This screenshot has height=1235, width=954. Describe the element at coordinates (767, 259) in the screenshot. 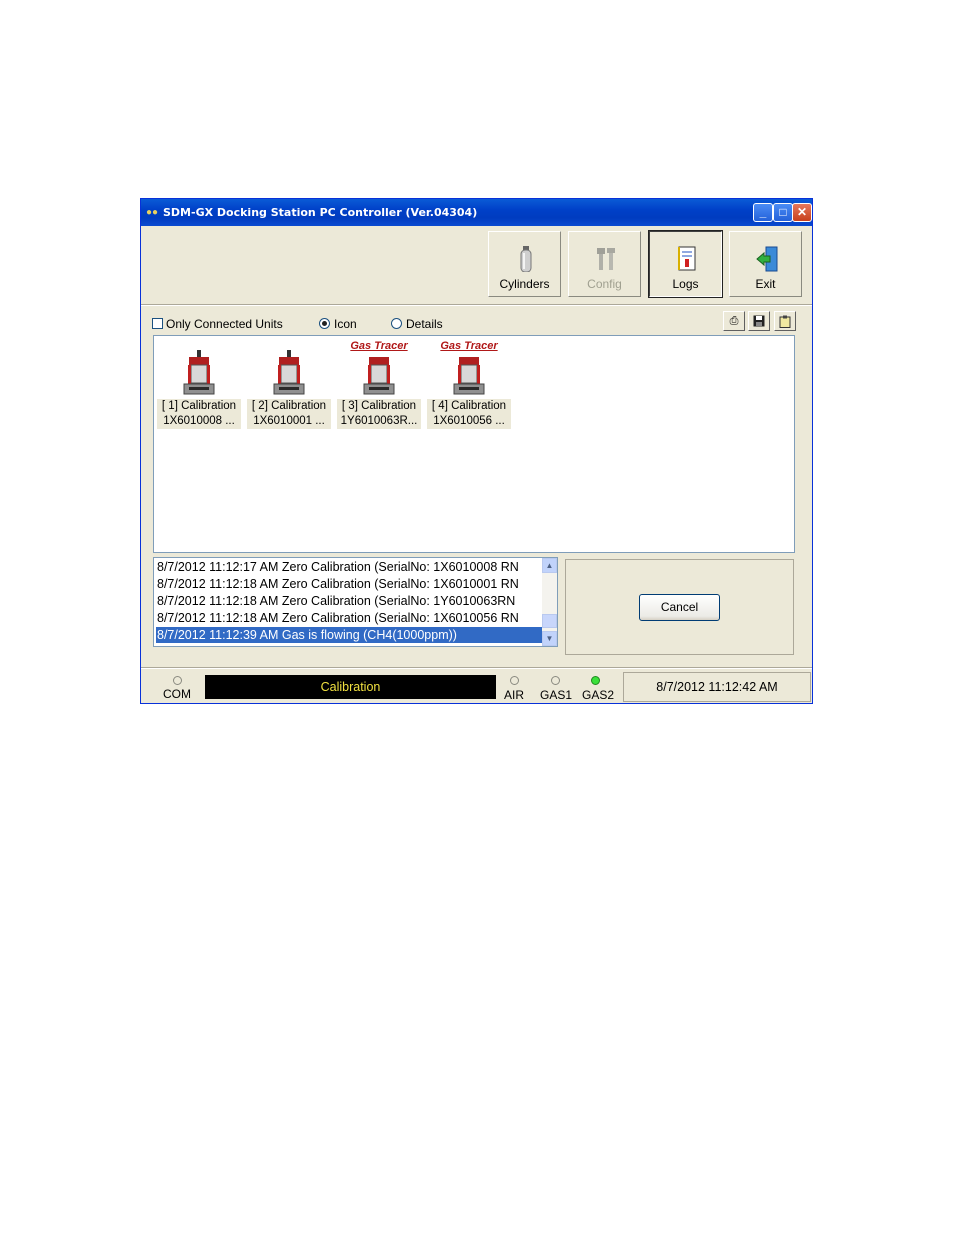

I see `exit-door-icon` at that location.